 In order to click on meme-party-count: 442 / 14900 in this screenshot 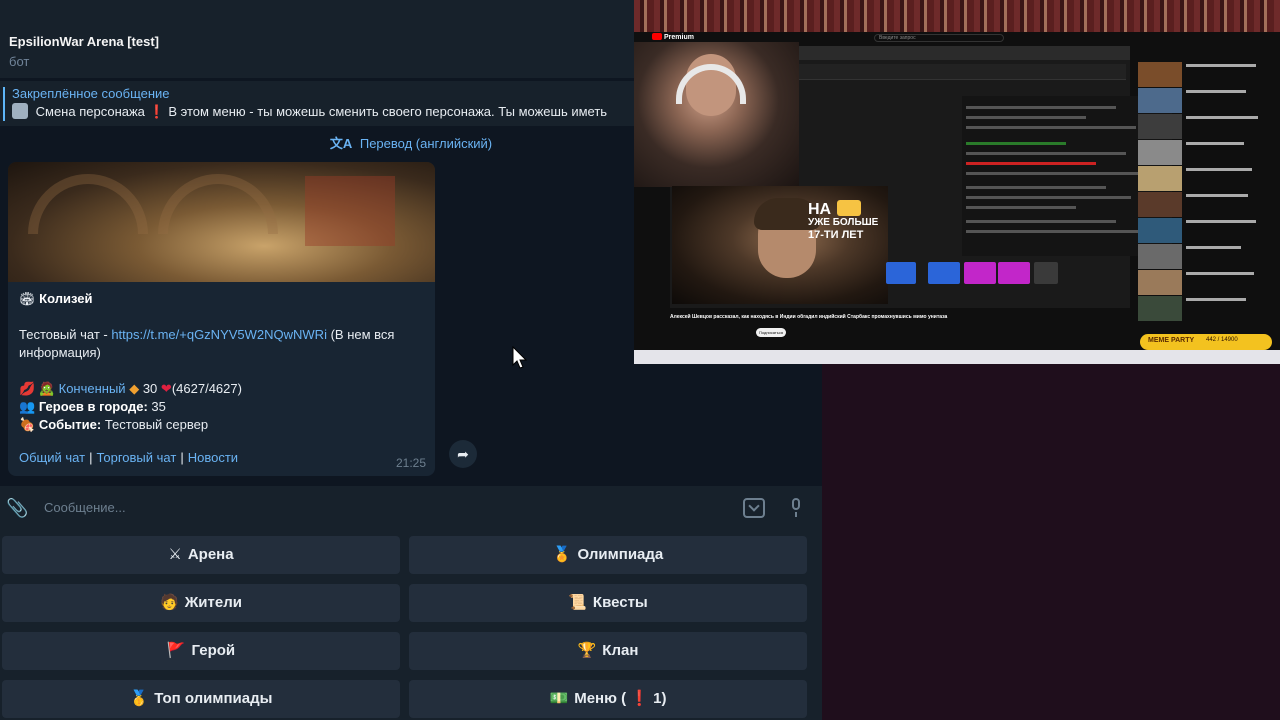, I will do `click(1222, 340)`.